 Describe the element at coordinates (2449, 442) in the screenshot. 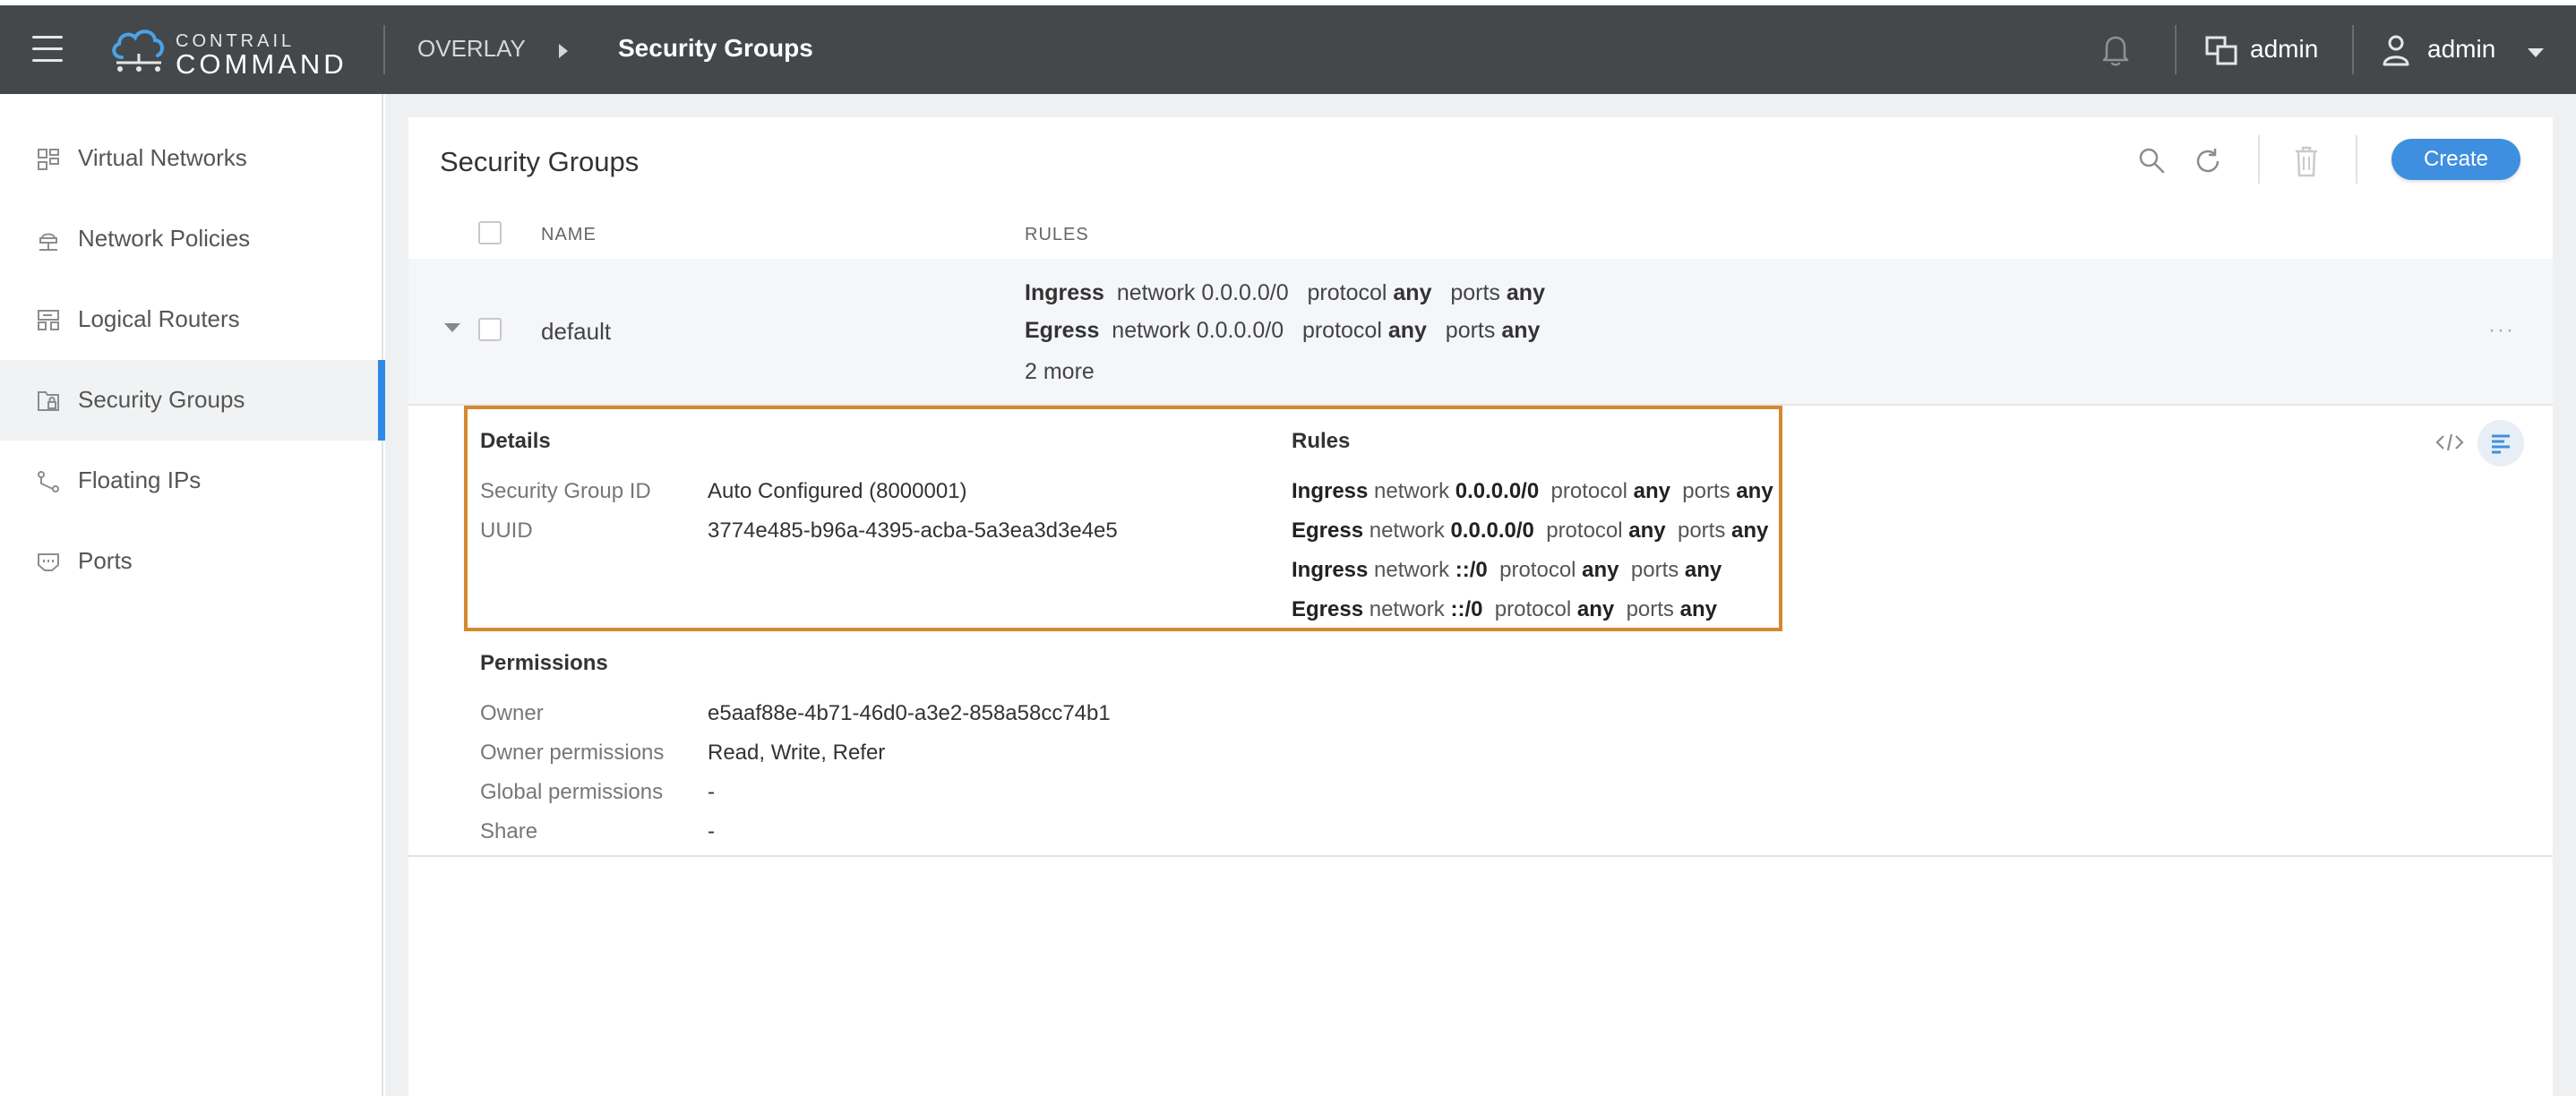

I see `code-view-icon` at that location.